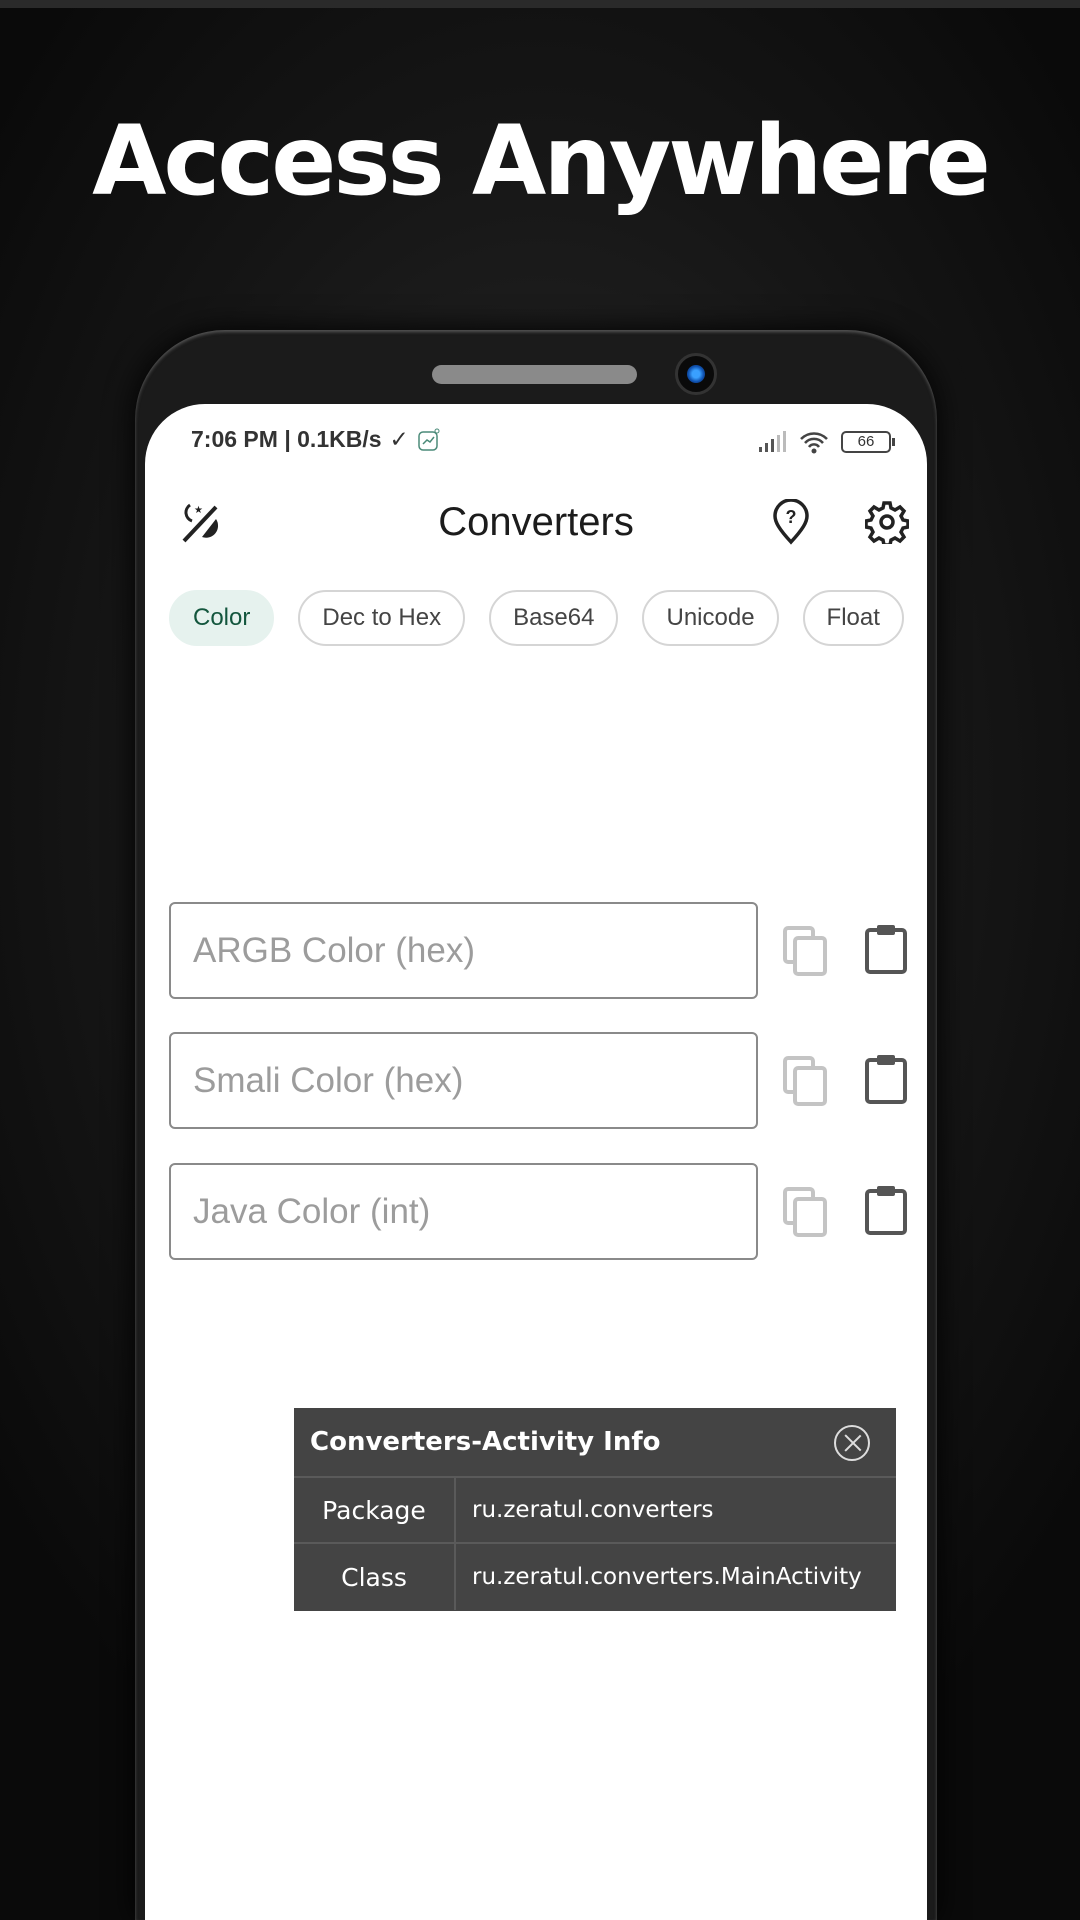 The image size is (1080, 1920). What do you see at coordinates (463, 1211) in the screenshot?
I see `java-color-input: Java Color (int)` at bounding box center [463, 1211].